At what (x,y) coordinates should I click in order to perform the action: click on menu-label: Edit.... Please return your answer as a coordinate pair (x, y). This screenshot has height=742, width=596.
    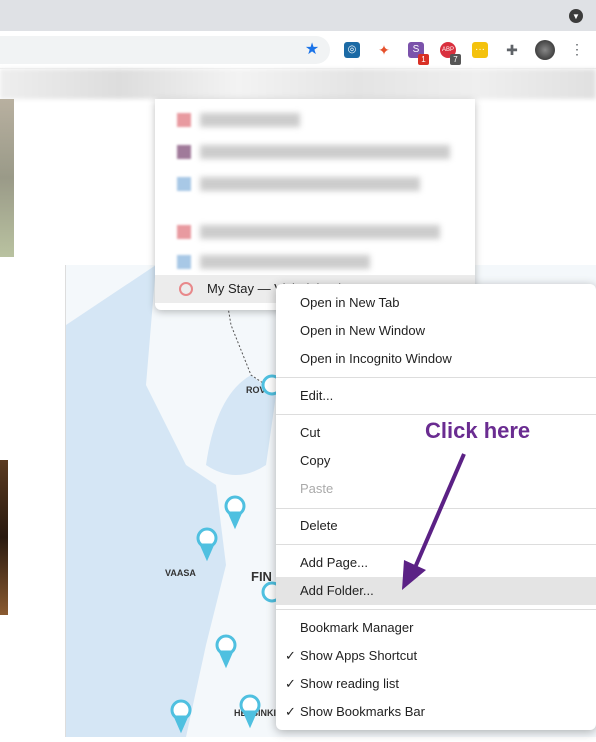
    Looking at the image, I should click on (317, 395).